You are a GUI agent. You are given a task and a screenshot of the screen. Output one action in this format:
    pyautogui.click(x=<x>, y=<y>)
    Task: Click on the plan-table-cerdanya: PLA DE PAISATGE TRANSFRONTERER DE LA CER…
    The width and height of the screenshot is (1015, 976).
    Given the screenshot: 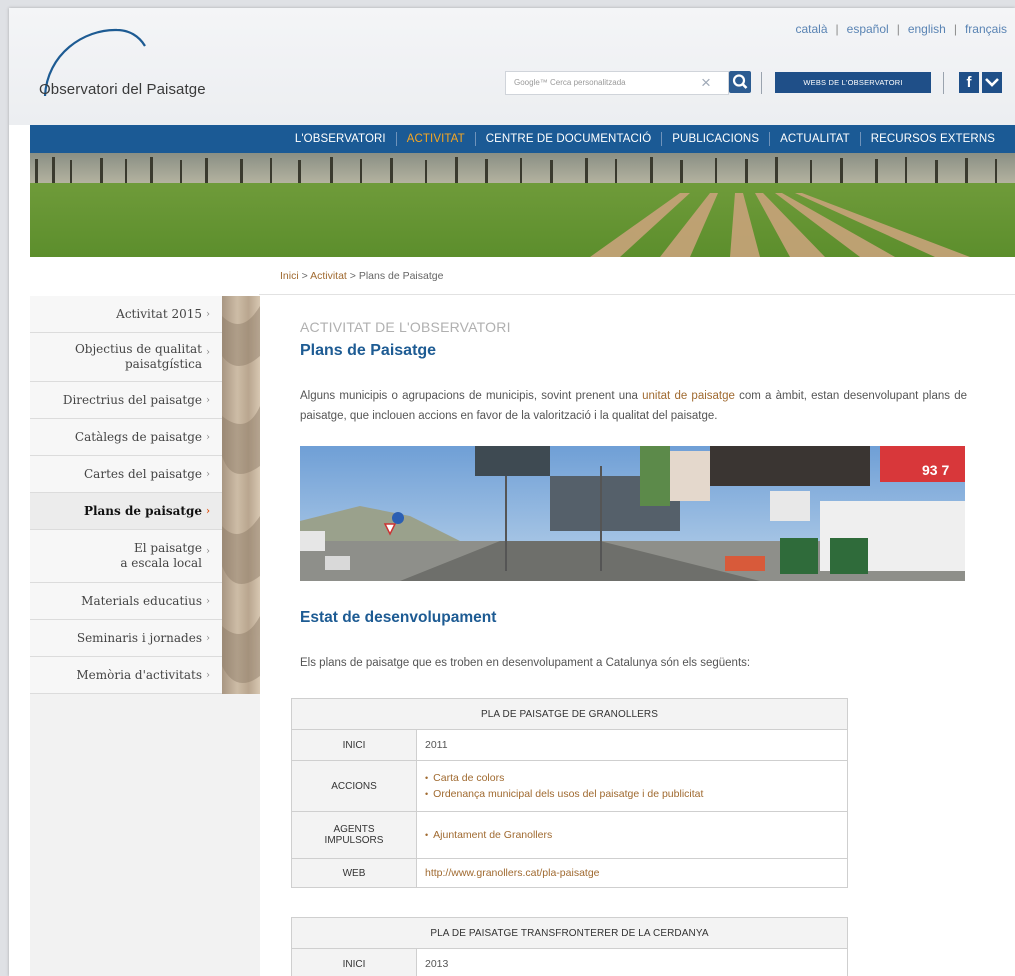 What is the action you would take?
    pyautogui.click(x=569, y=946)
    